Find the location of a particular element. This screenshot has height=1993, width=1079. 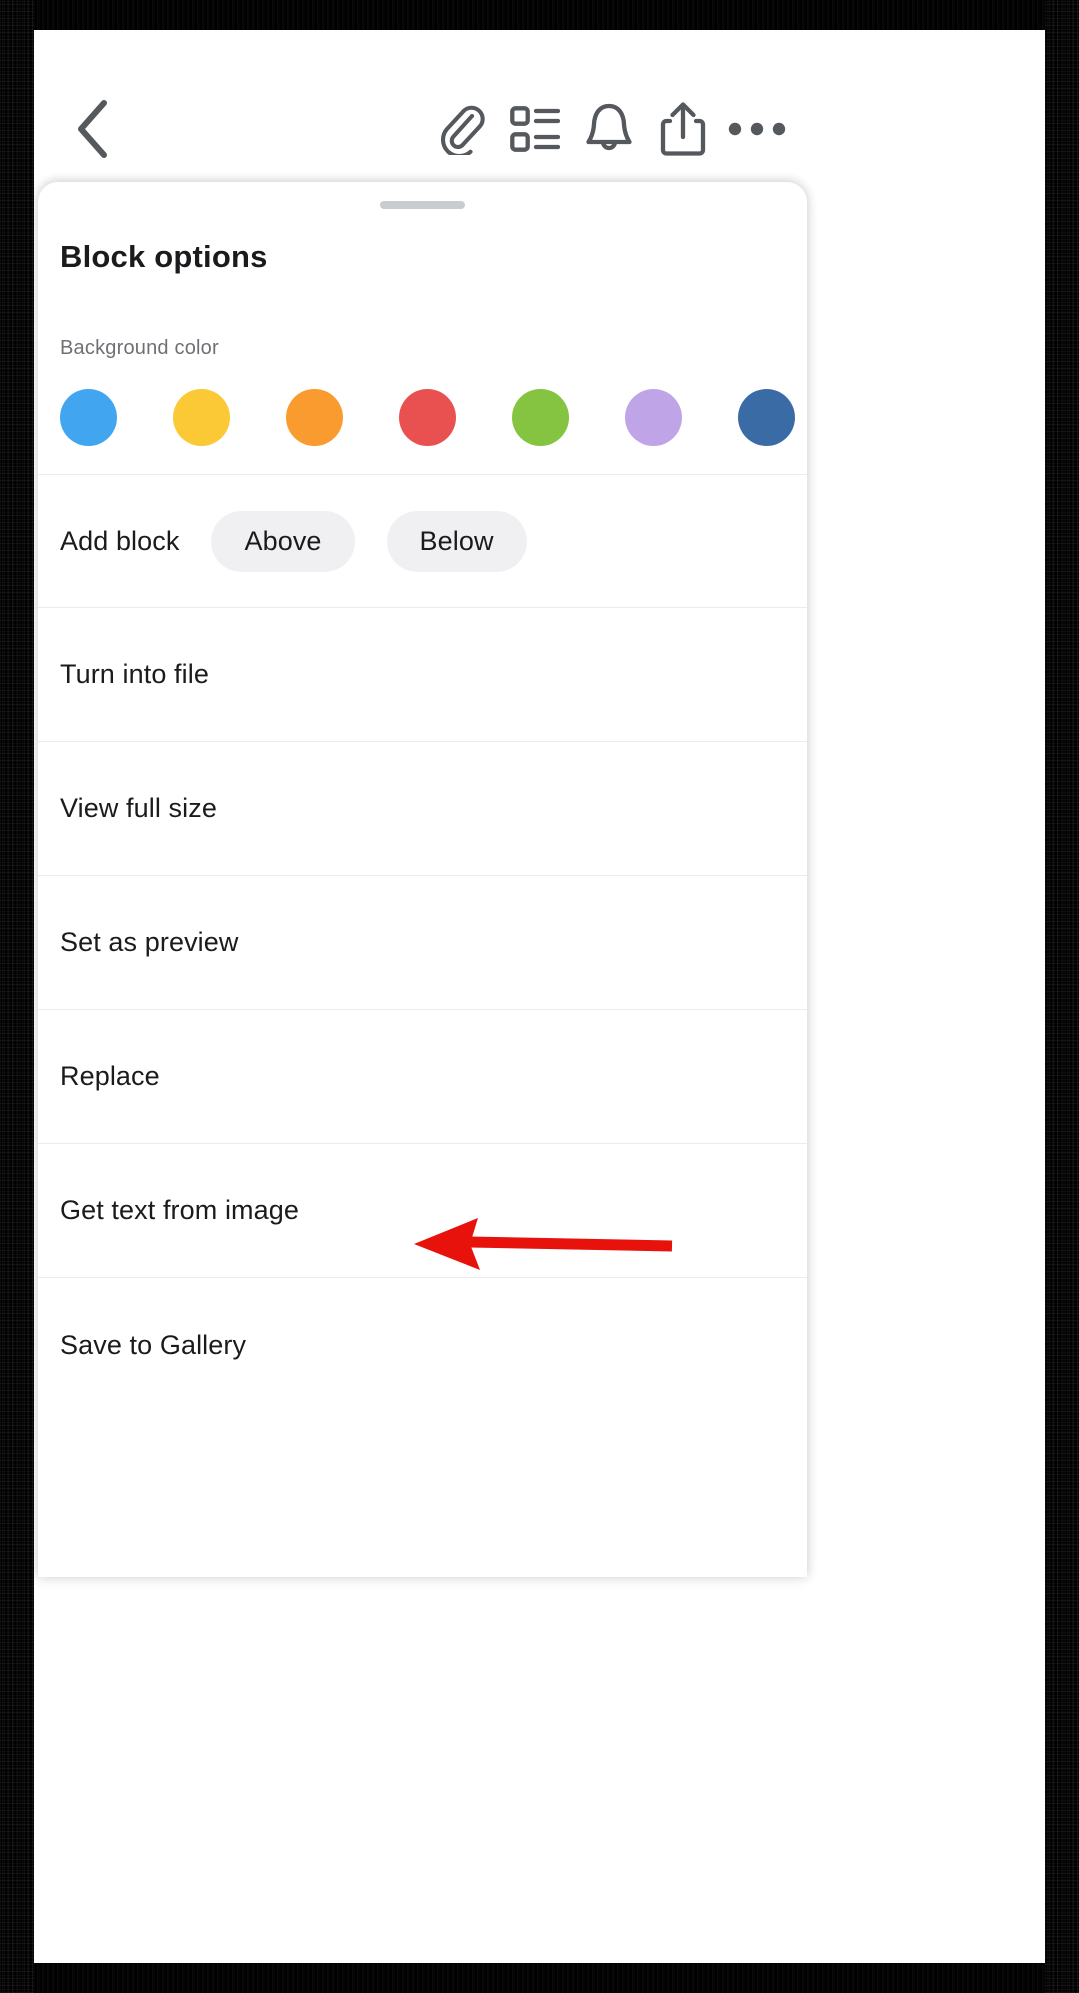

menu-item-turn-into-file: Turn into file is located at coordinates (422, 675).